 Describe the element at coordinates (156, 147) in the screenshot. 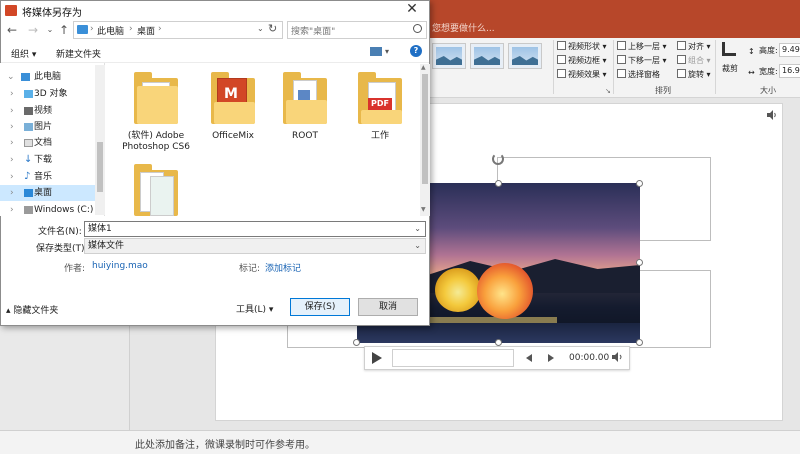

I see `file-name: Photoshop CS6` at that location.